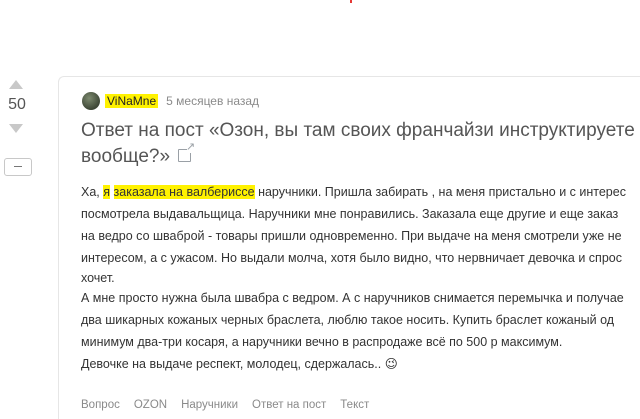  Describe the element at coordinates (289, 405) in the screenshot. I see `tag-otvet-na-post: Ответ на пост` at that location.